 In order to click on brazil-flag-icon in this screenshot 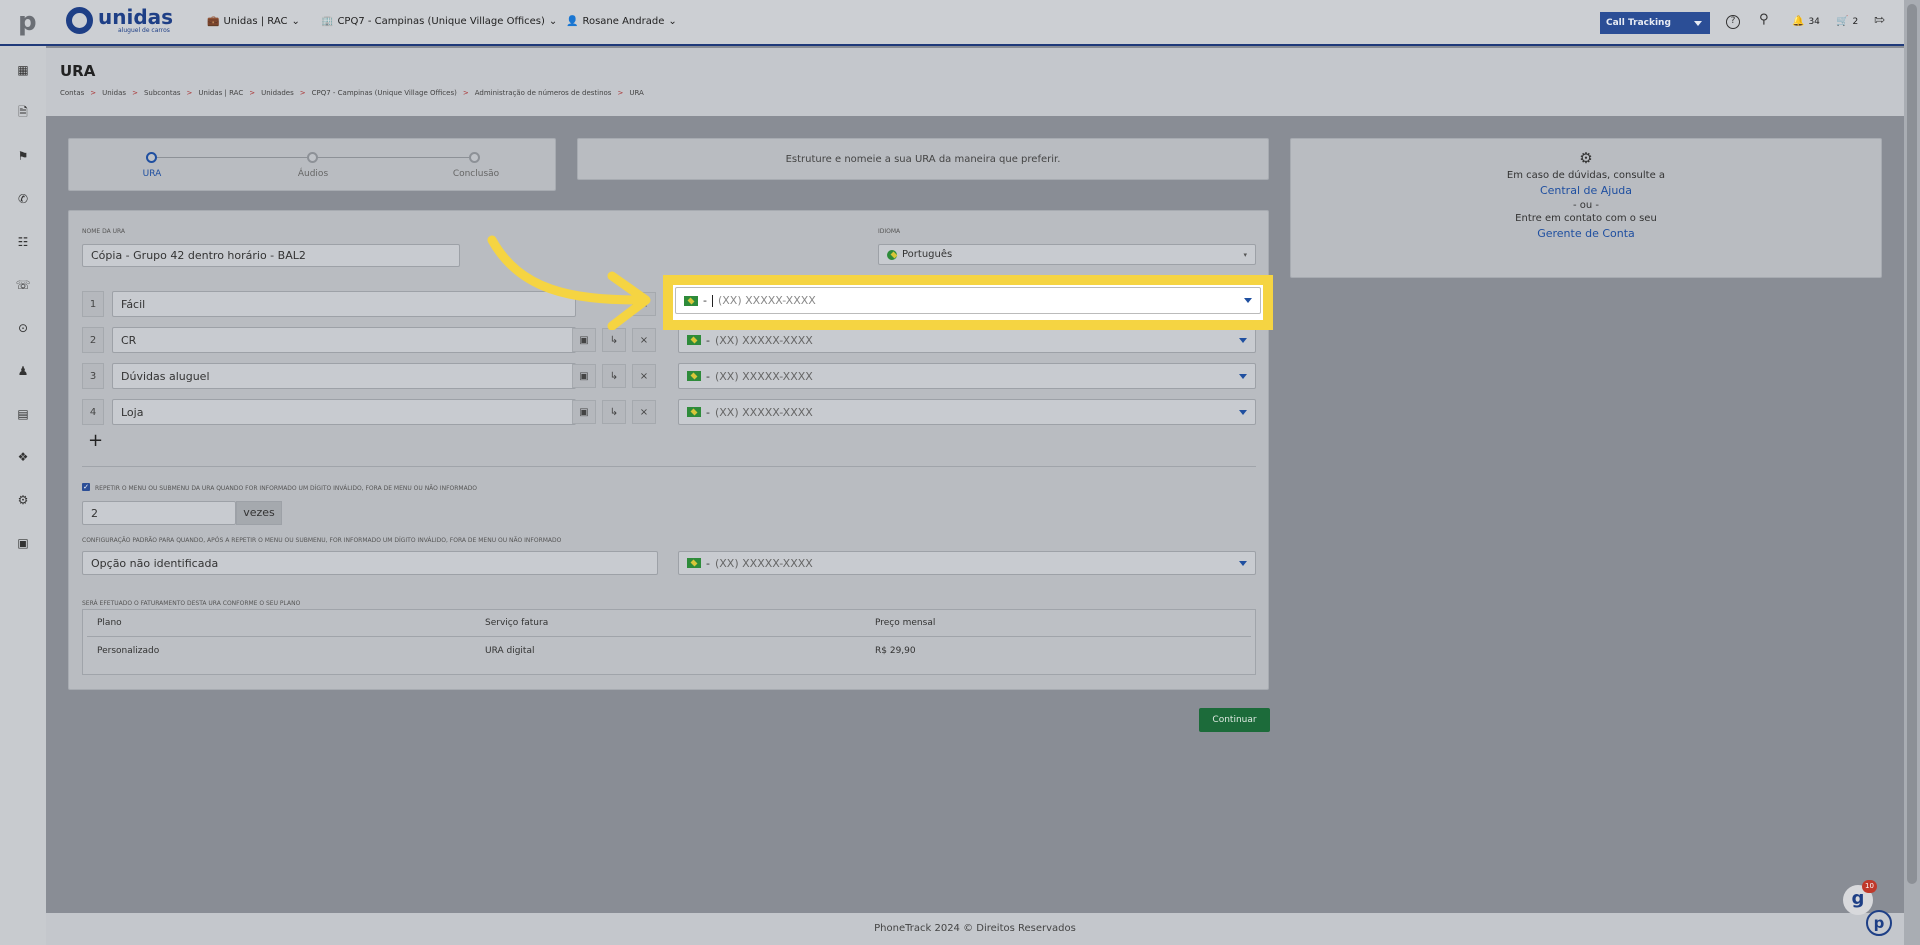, I will do `click(892, 254)`.